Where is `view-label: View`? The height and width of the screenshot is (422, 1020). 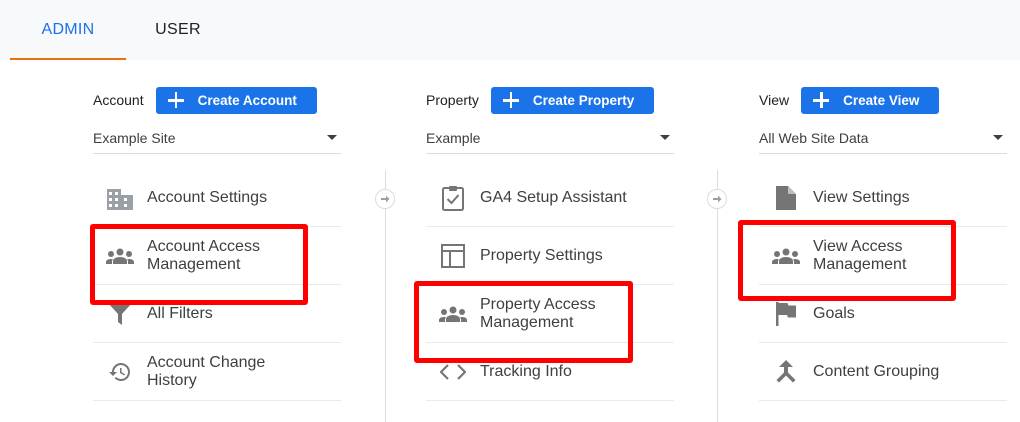 view-label: View is located at coordinates (774, 100).